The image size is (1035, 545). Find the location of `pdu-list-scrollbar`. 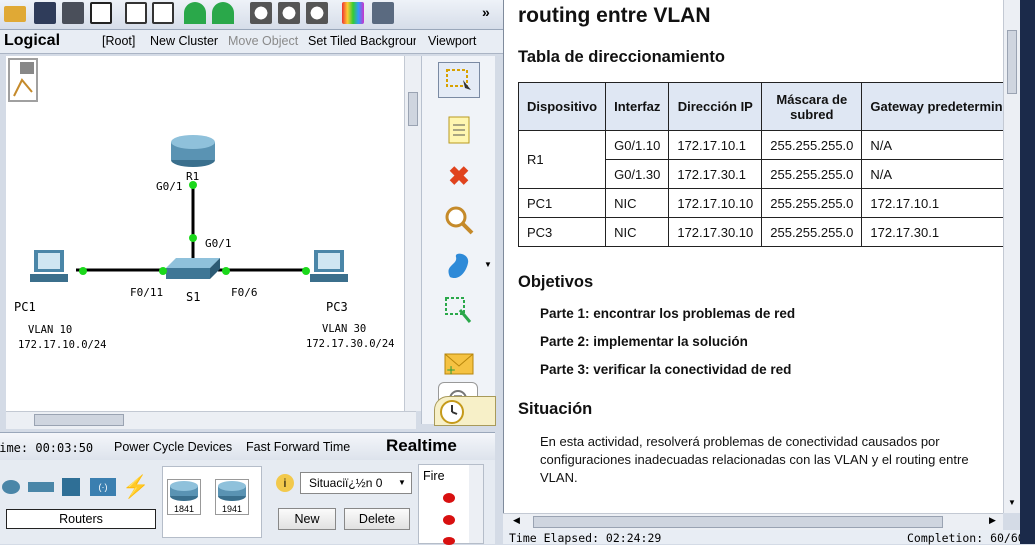

pdu-list-scrollbar is located at coordinates (476, 504).